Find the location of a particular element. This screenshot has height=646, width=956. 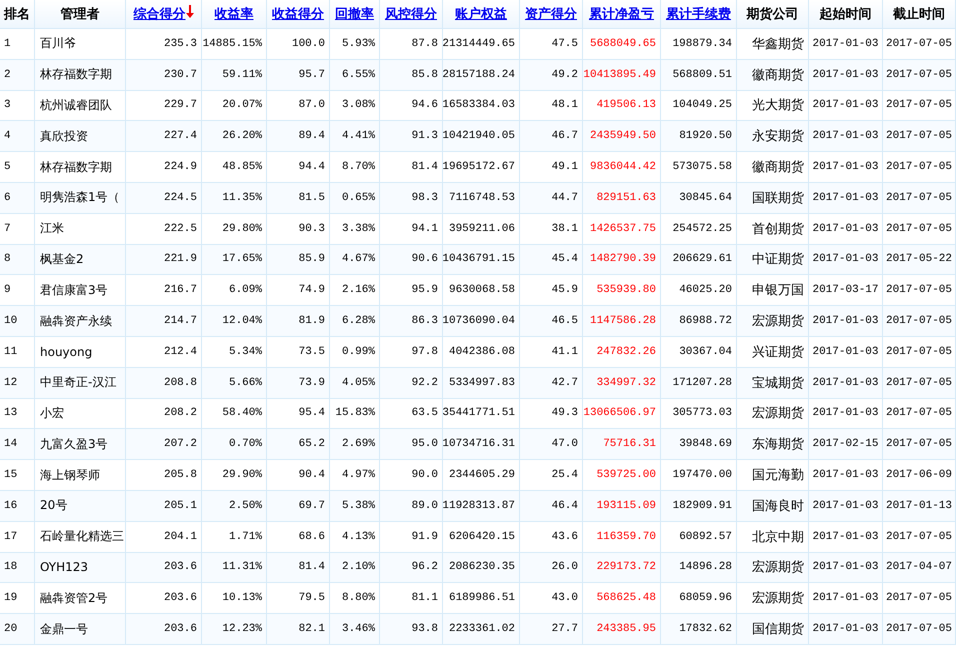

table-cell: 81.4 is located at coordinates (298, 568).